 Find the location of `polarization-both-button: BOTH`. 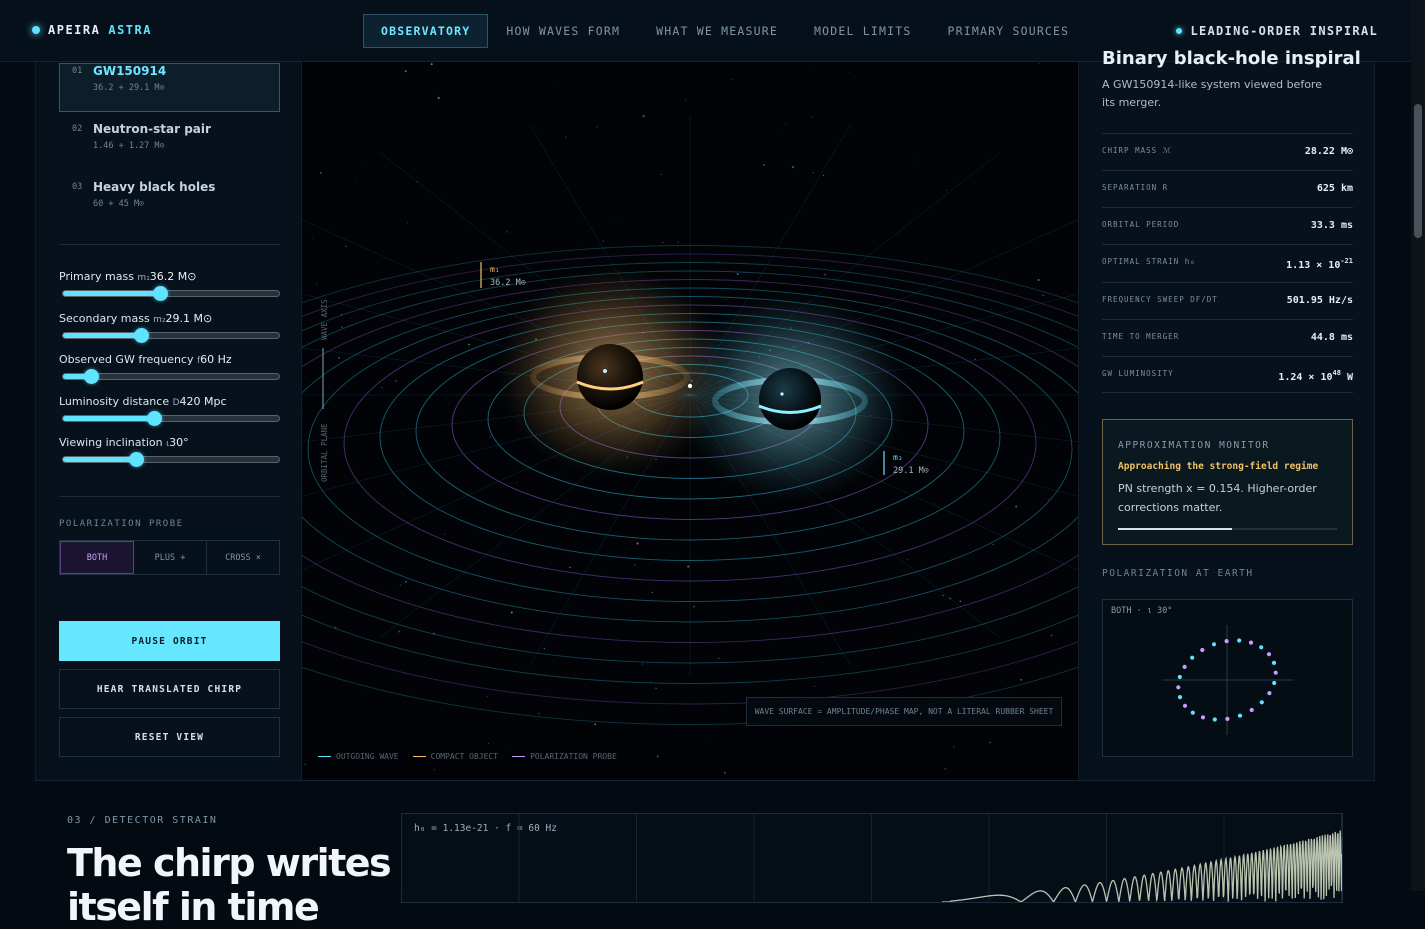

polarization-both-button: BOTH is located at coordinates (97, 557).